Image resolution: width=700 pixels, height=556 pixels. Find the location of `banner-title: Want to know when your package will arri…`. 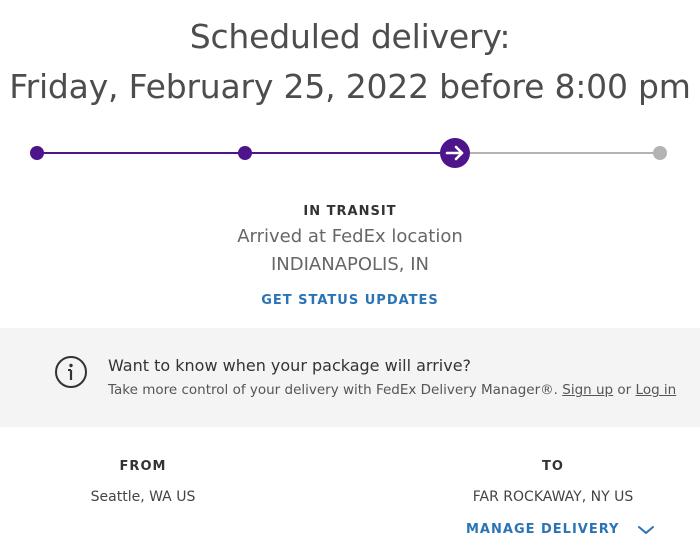

banner-title: Want to know when your package will arri… is located at coordinates (290, 365).